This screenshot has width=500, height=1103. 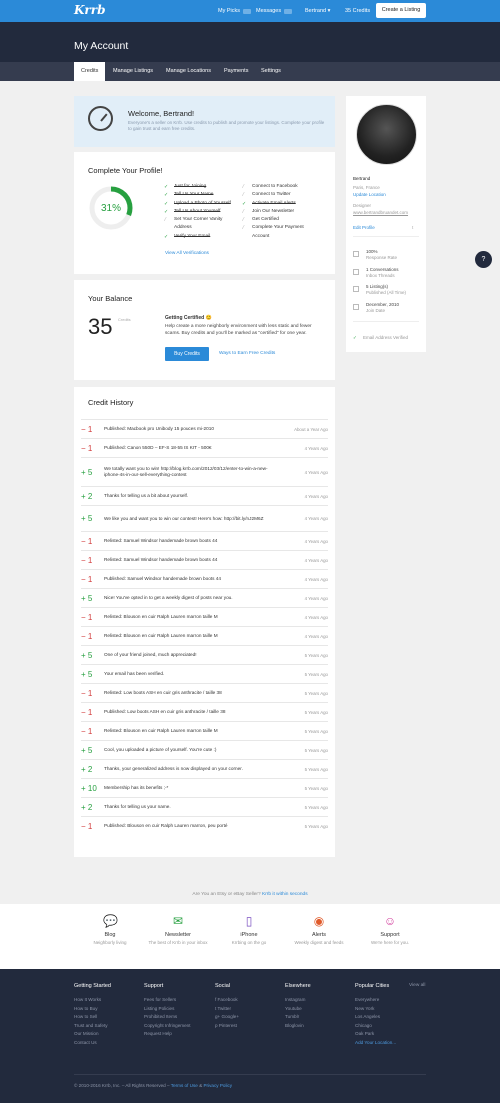 I want to click on credits-link: 35 Credits, so click(x=357, y=11).